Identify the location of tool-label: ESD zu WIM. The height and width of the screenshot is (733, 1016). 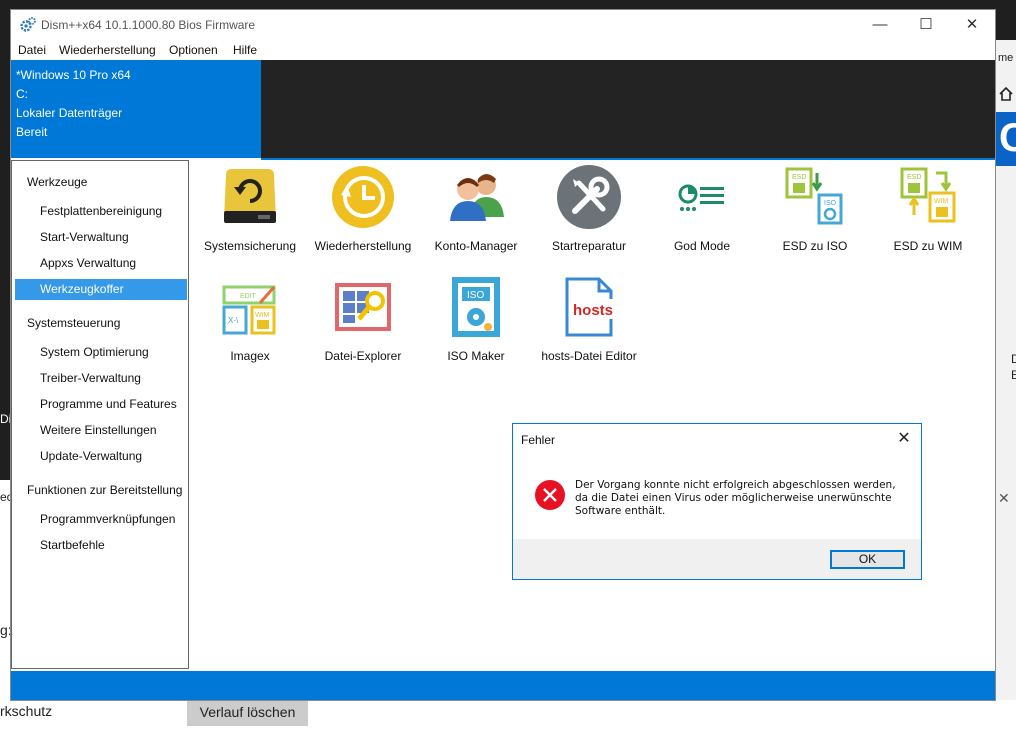
(928, 246).